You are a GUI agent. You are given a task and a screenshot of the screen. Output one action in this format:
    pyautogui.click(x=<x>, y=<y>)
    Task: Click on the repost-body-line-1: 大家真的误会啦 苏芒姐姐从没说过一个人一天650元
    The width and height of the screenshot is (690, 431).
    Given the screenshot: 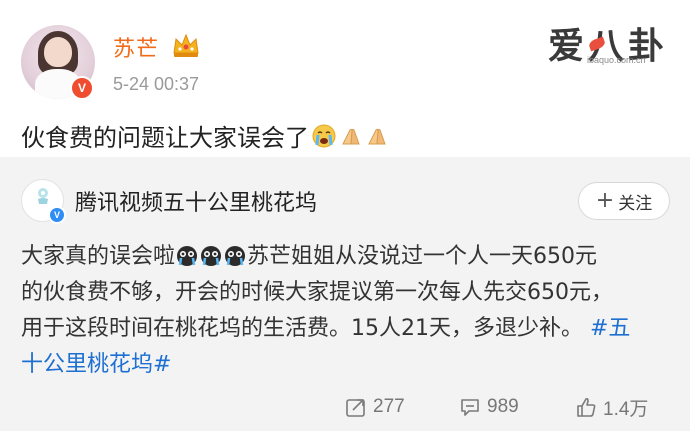 What is the action you would take?
    pyautogui.click(x=346, y=257)
    